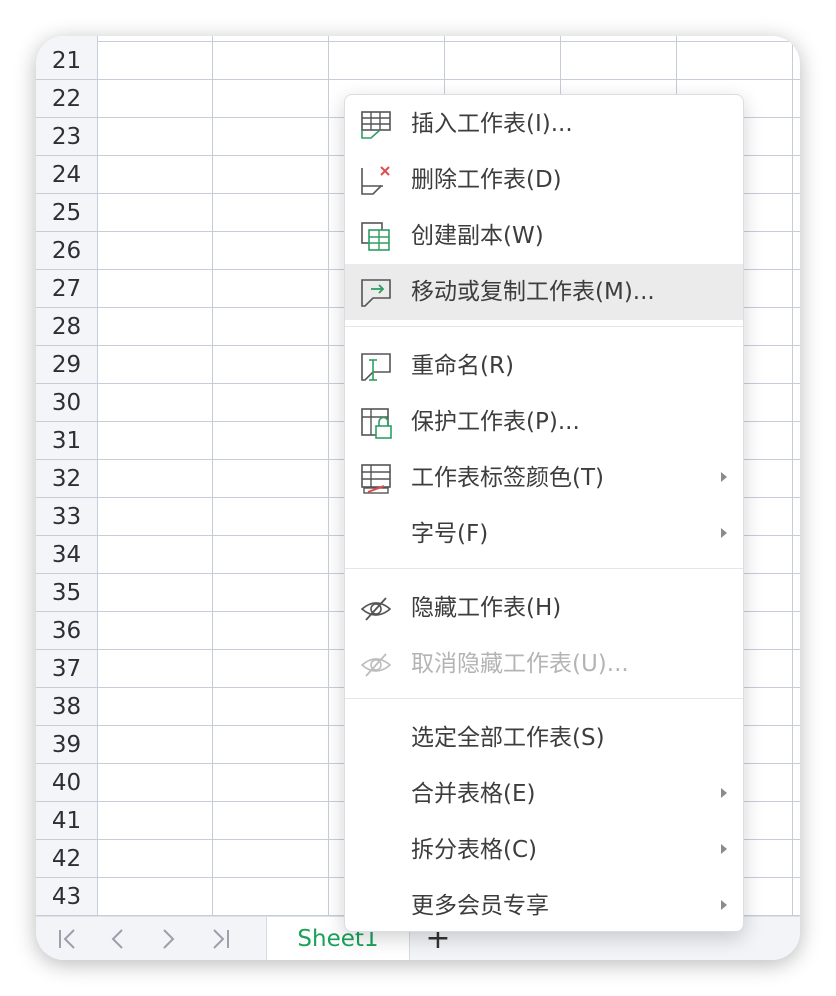 The width and height of the screenshot is (836, 996). Describe the element at coordinates (508, 738) in the screenshot. I see `menu-item-label: 选定全部工作表(S)` at that location.